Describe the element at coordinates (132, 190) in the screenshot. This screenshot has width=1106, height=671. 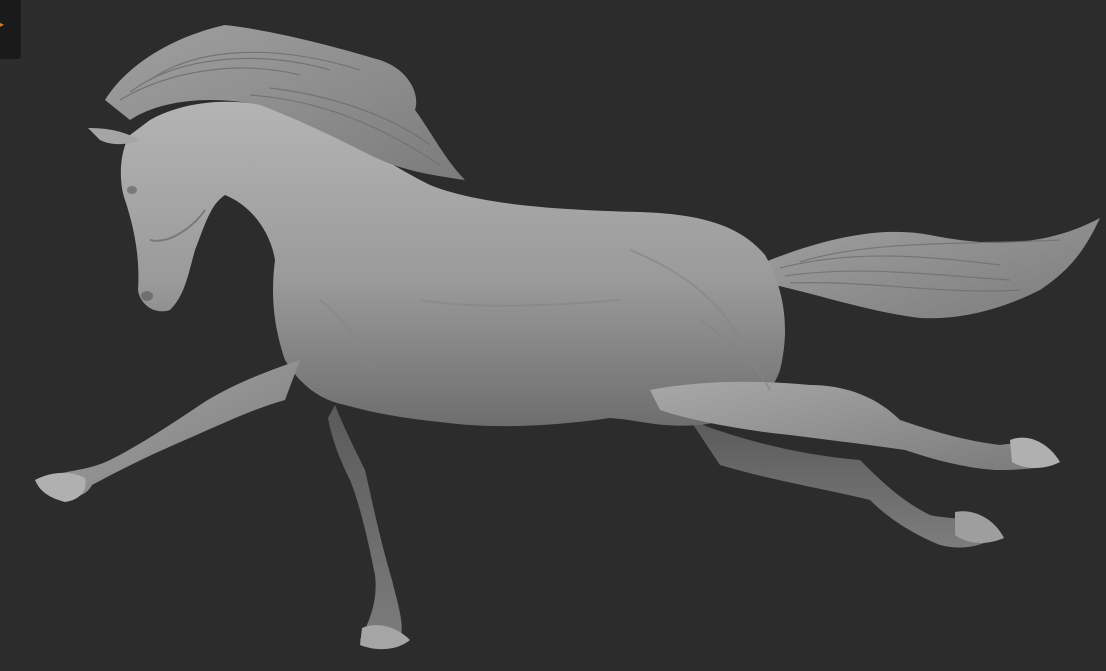
I see `eye` at that location.